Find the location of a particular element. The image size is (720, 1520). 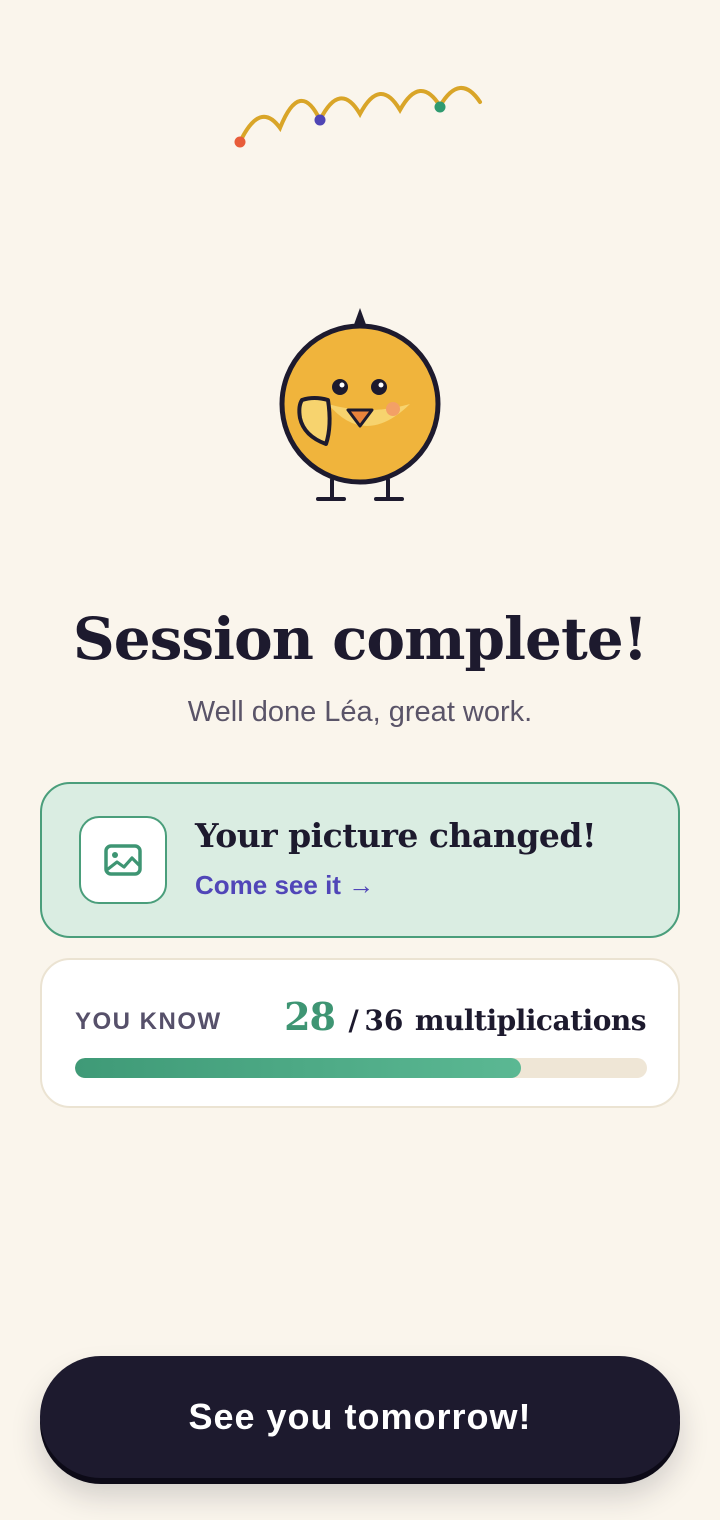

known-count: 28 is located at coordinates (310, 1016).